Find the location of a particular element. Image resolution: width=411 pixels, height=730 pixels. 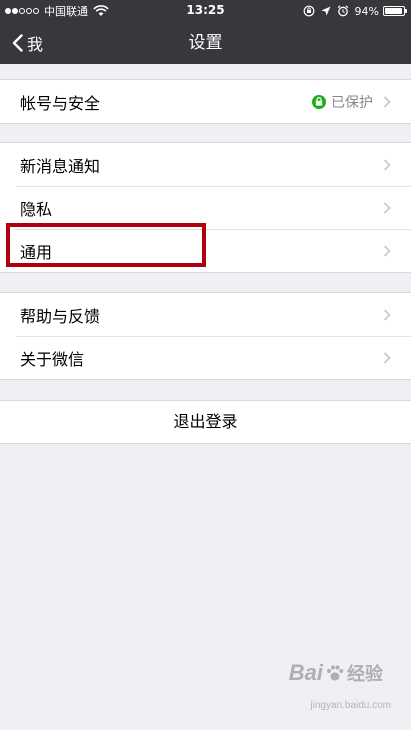

highlight-box is located at coordinates (106, 245).